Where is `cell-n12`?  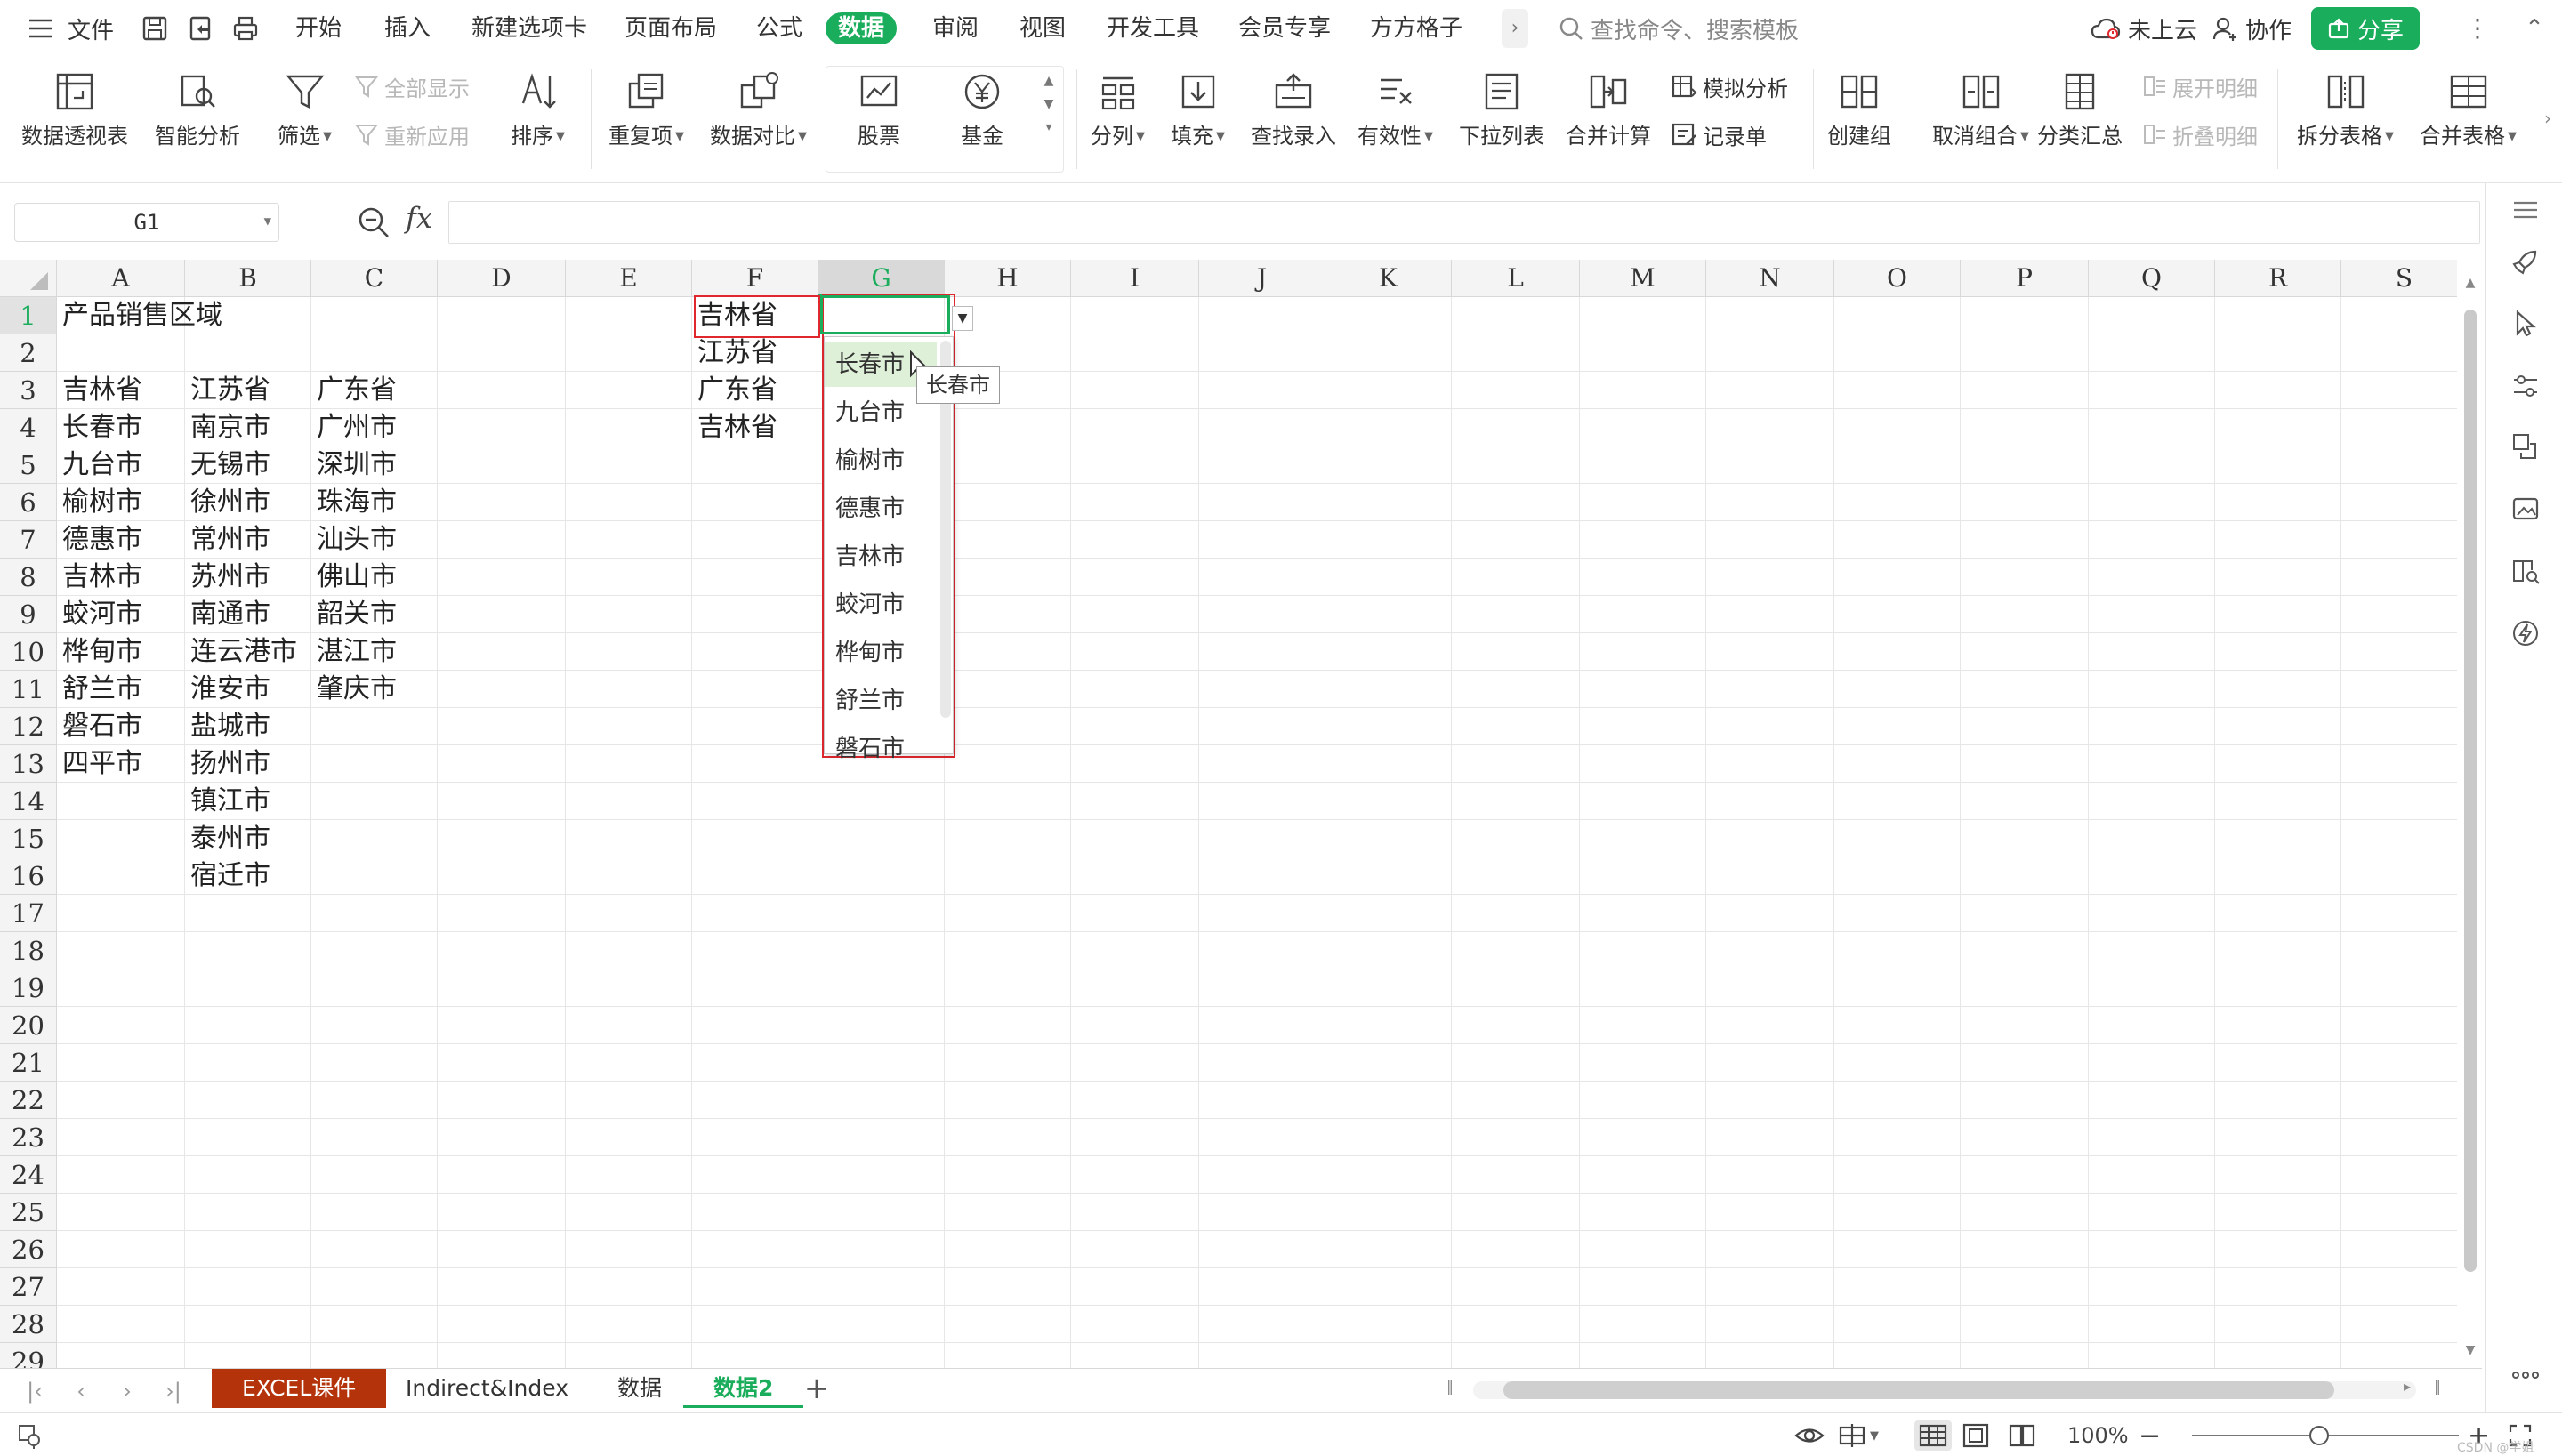
cell-n12 is located at coordinates (1770, 726).